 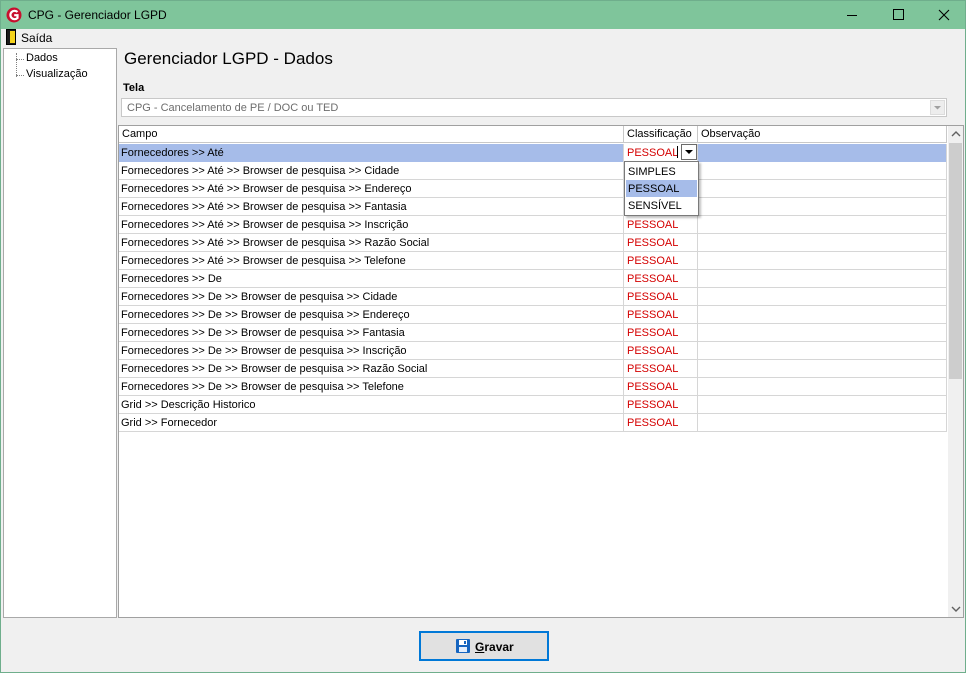 I want to click on table-row: Fornecedores >> De PESSOAL, so click(x=533, y=279).